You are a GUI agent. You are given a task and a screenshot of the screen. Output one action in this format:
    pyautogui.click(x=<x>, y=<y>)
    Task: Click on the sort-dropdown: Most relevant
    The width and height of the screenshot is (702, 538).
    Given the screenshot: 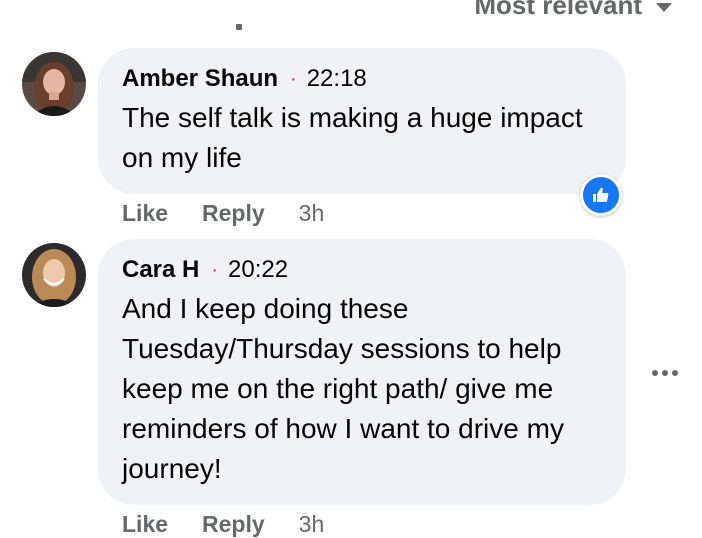 What is the action you would take?
    pyautogui.click(x=573, y=10)
    